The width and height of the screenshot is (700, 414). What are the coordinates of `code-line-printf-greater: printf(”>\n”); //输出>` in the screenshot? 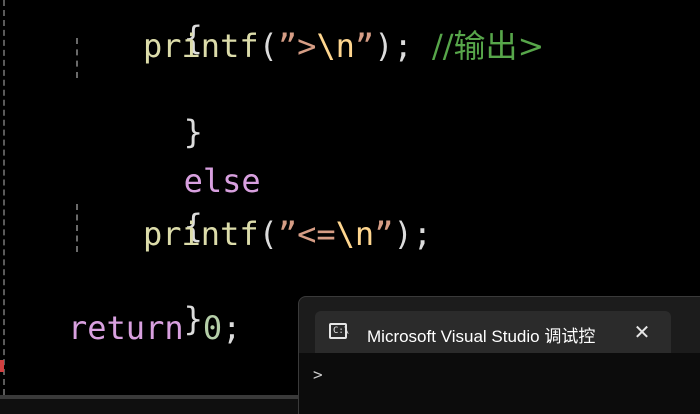 It's located at (343, 46).